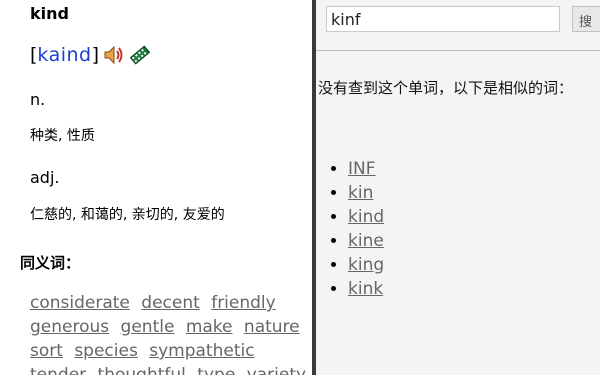  I want to click on synonym-link: gentle, so click(148, 327).